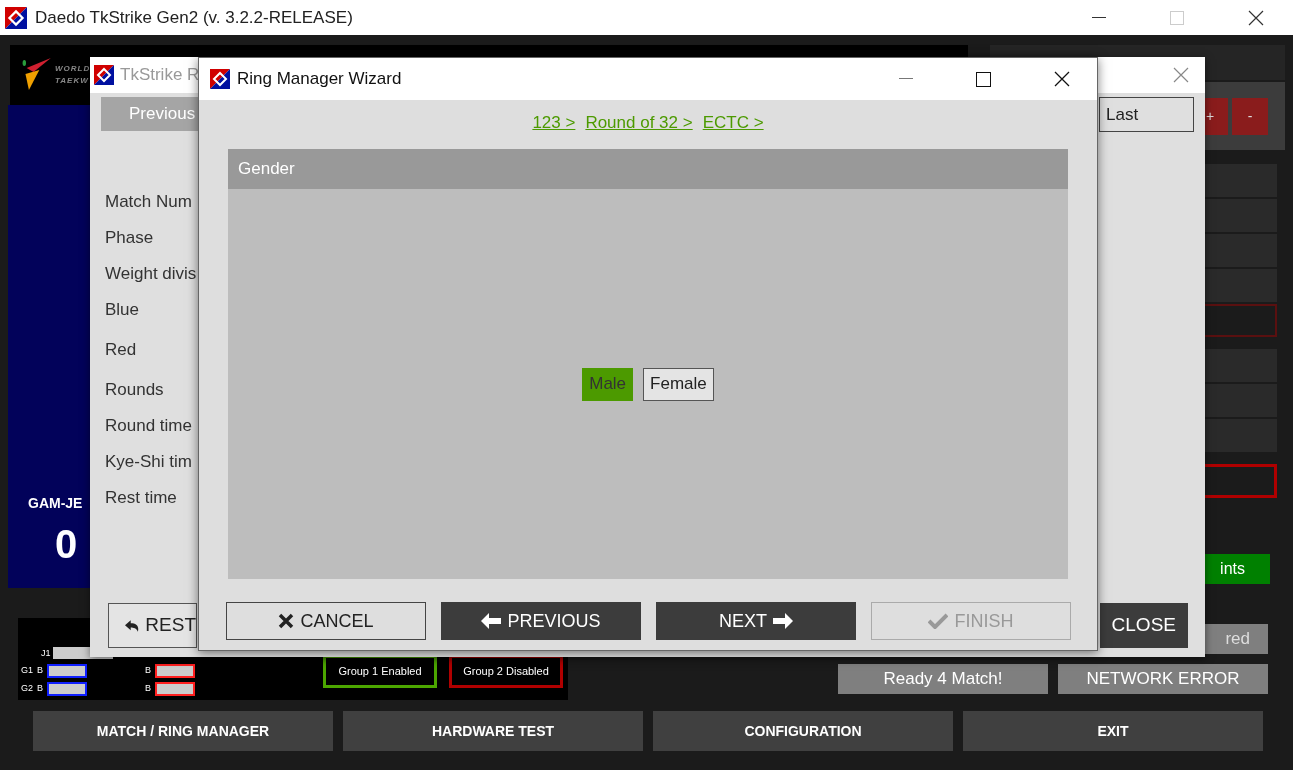 The width and height of the screenshot is (1293, 770). What do you see at coordinates (73, 69) in the screenshot?
I see `logo-text: WORLD` at bounding box center [73, 69].